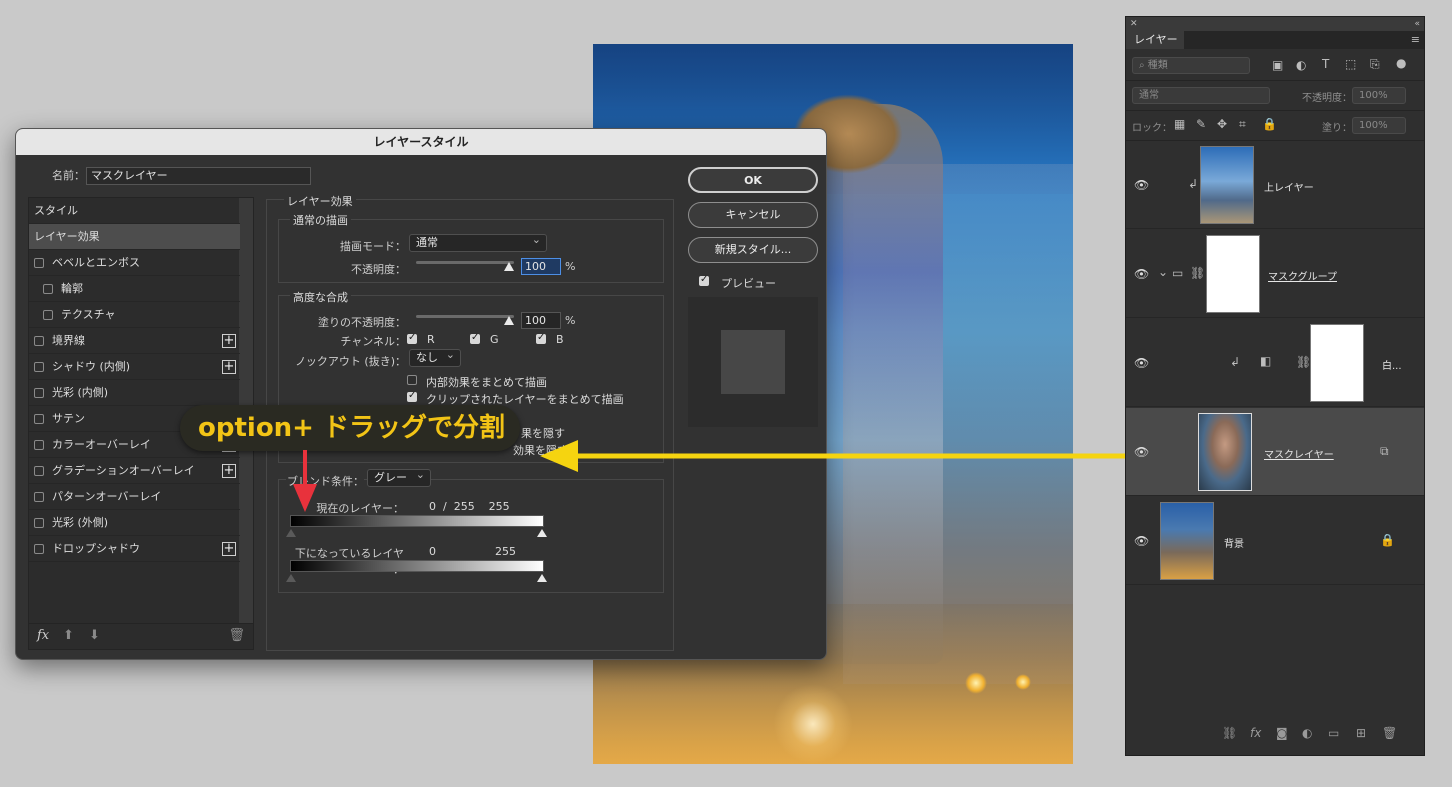 The height and width of the screenshot is (787, 1452). What do you see at coordinates (1389, 733) in the screenshot?
I see `delete-layer-icon: 🗑` at bounding box center [1389, 733].